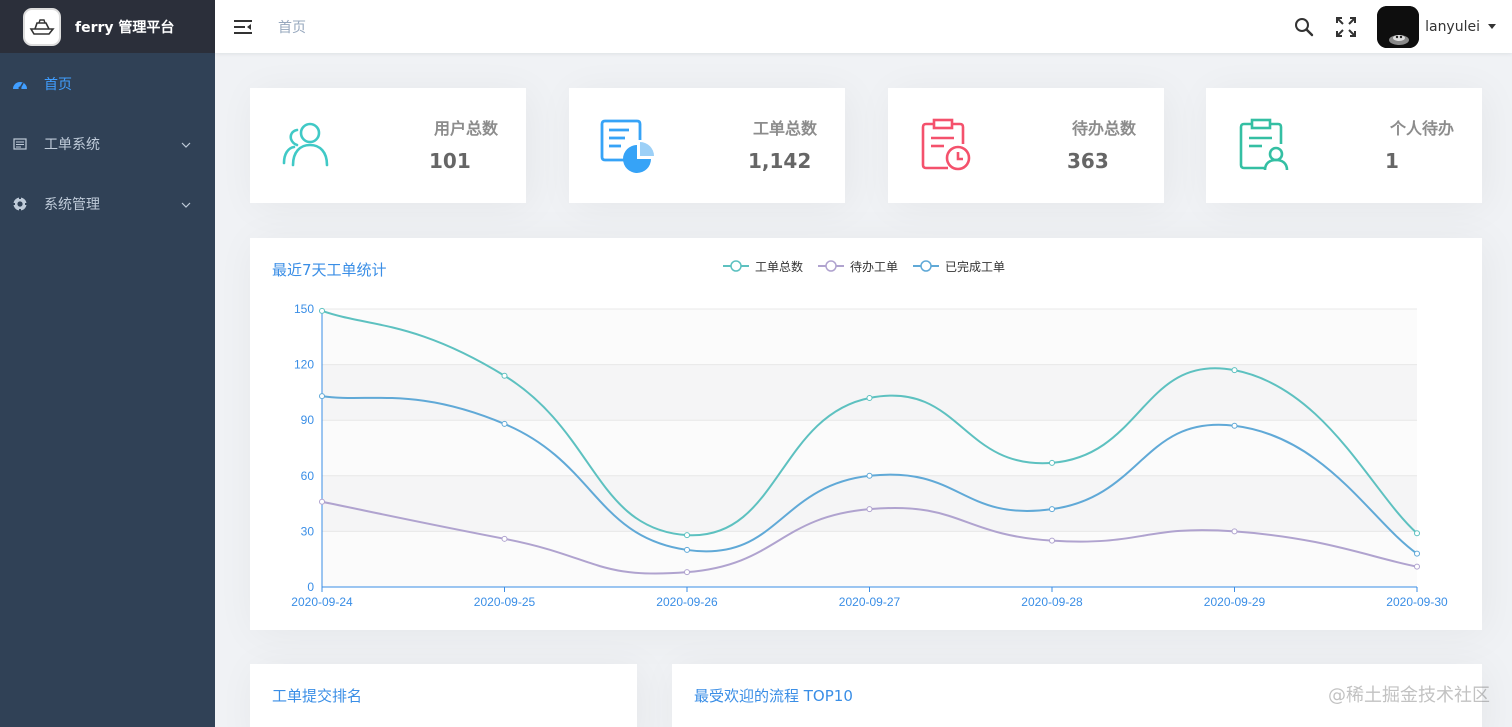 The image size is (1512, 727). I want to click on y-tick-label: 30, so click(308, 531).